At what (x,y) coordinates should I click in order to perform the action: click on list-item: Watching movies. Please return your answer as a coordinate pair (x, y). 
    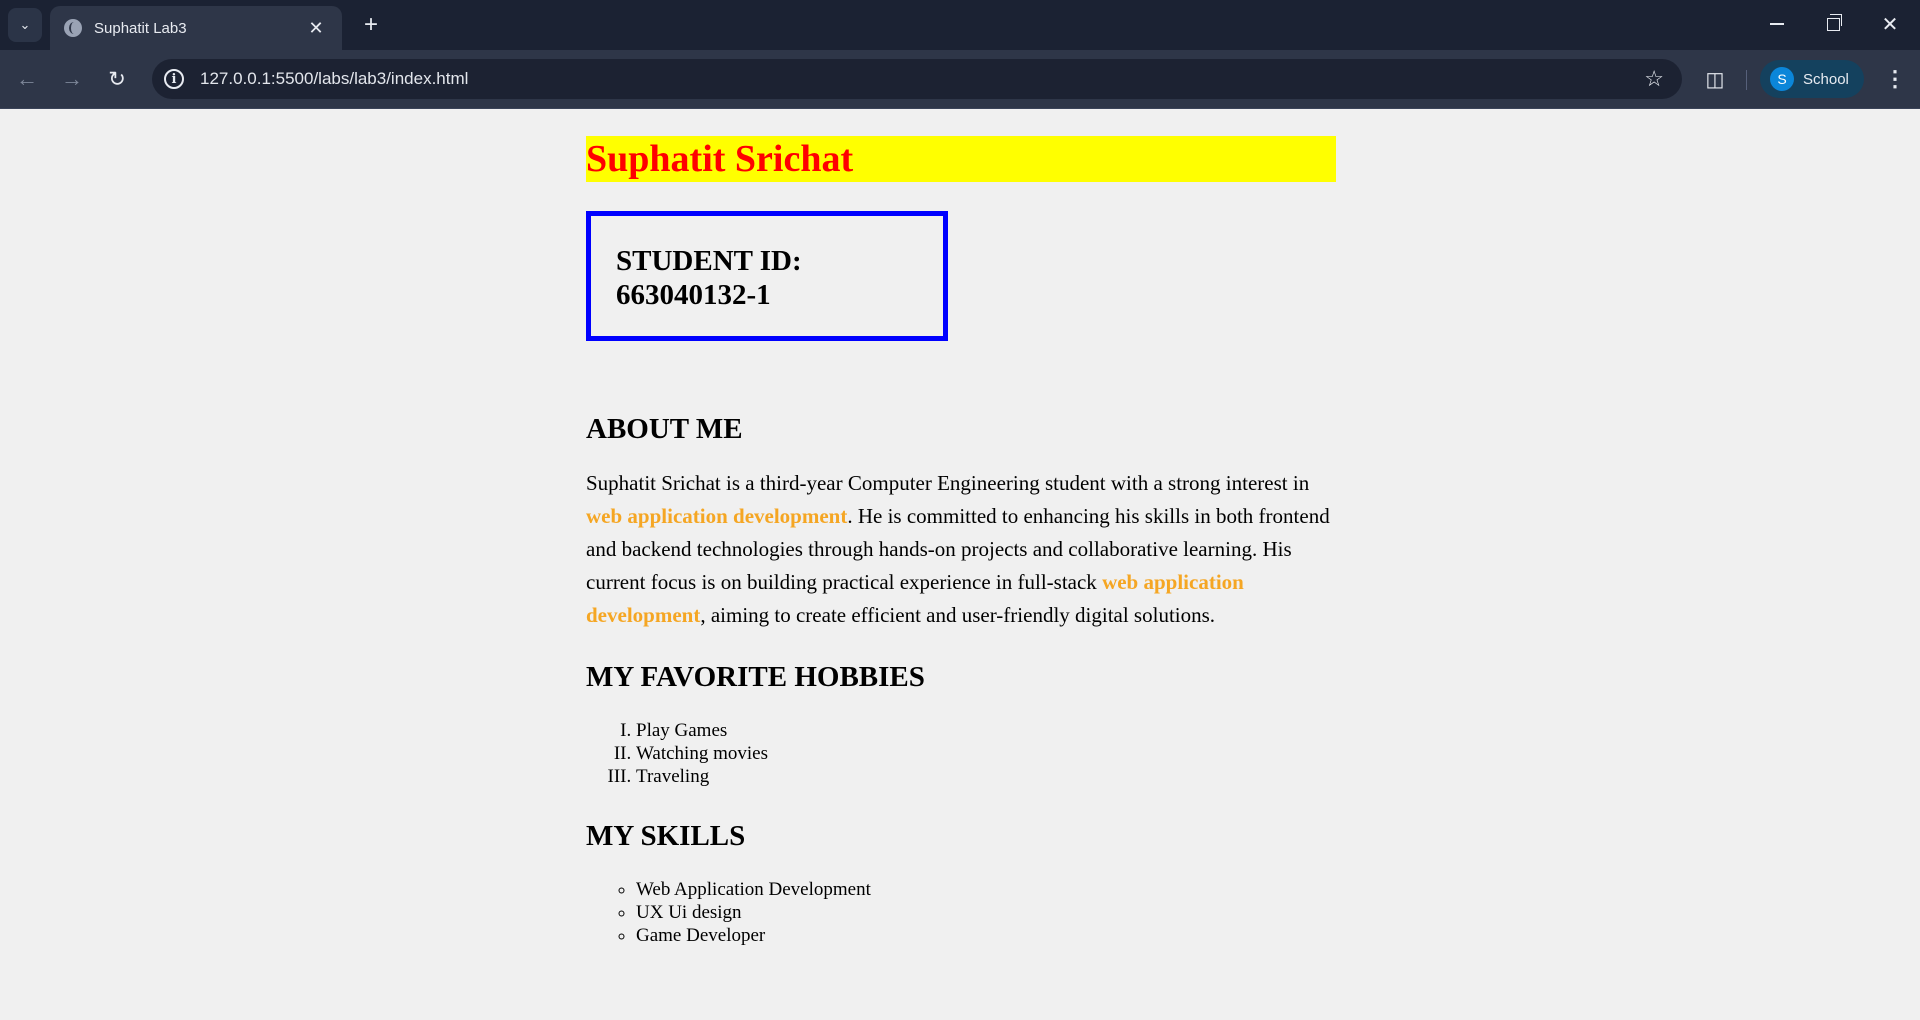
    Looking at the image, I should click on (986, 753).